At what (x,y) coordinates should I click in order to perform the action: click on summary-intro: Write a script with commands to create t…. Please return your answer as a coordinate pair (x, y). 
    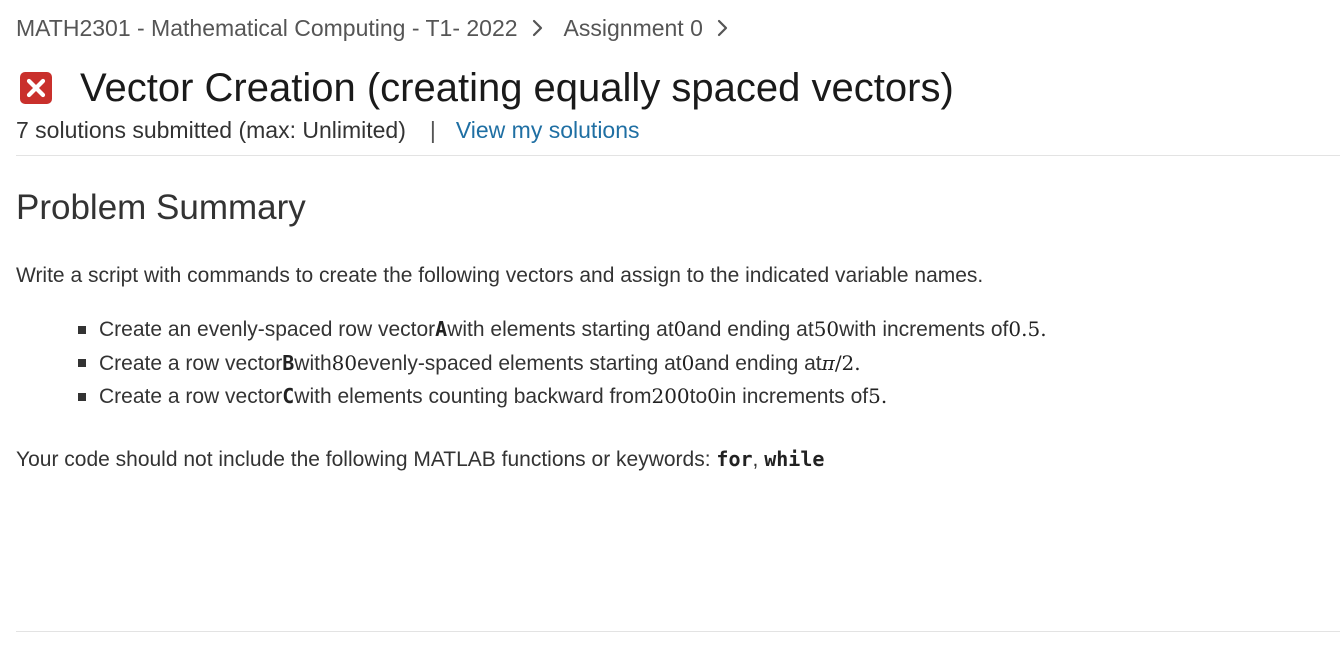
    Looking at the image, I should click on (500, 275).